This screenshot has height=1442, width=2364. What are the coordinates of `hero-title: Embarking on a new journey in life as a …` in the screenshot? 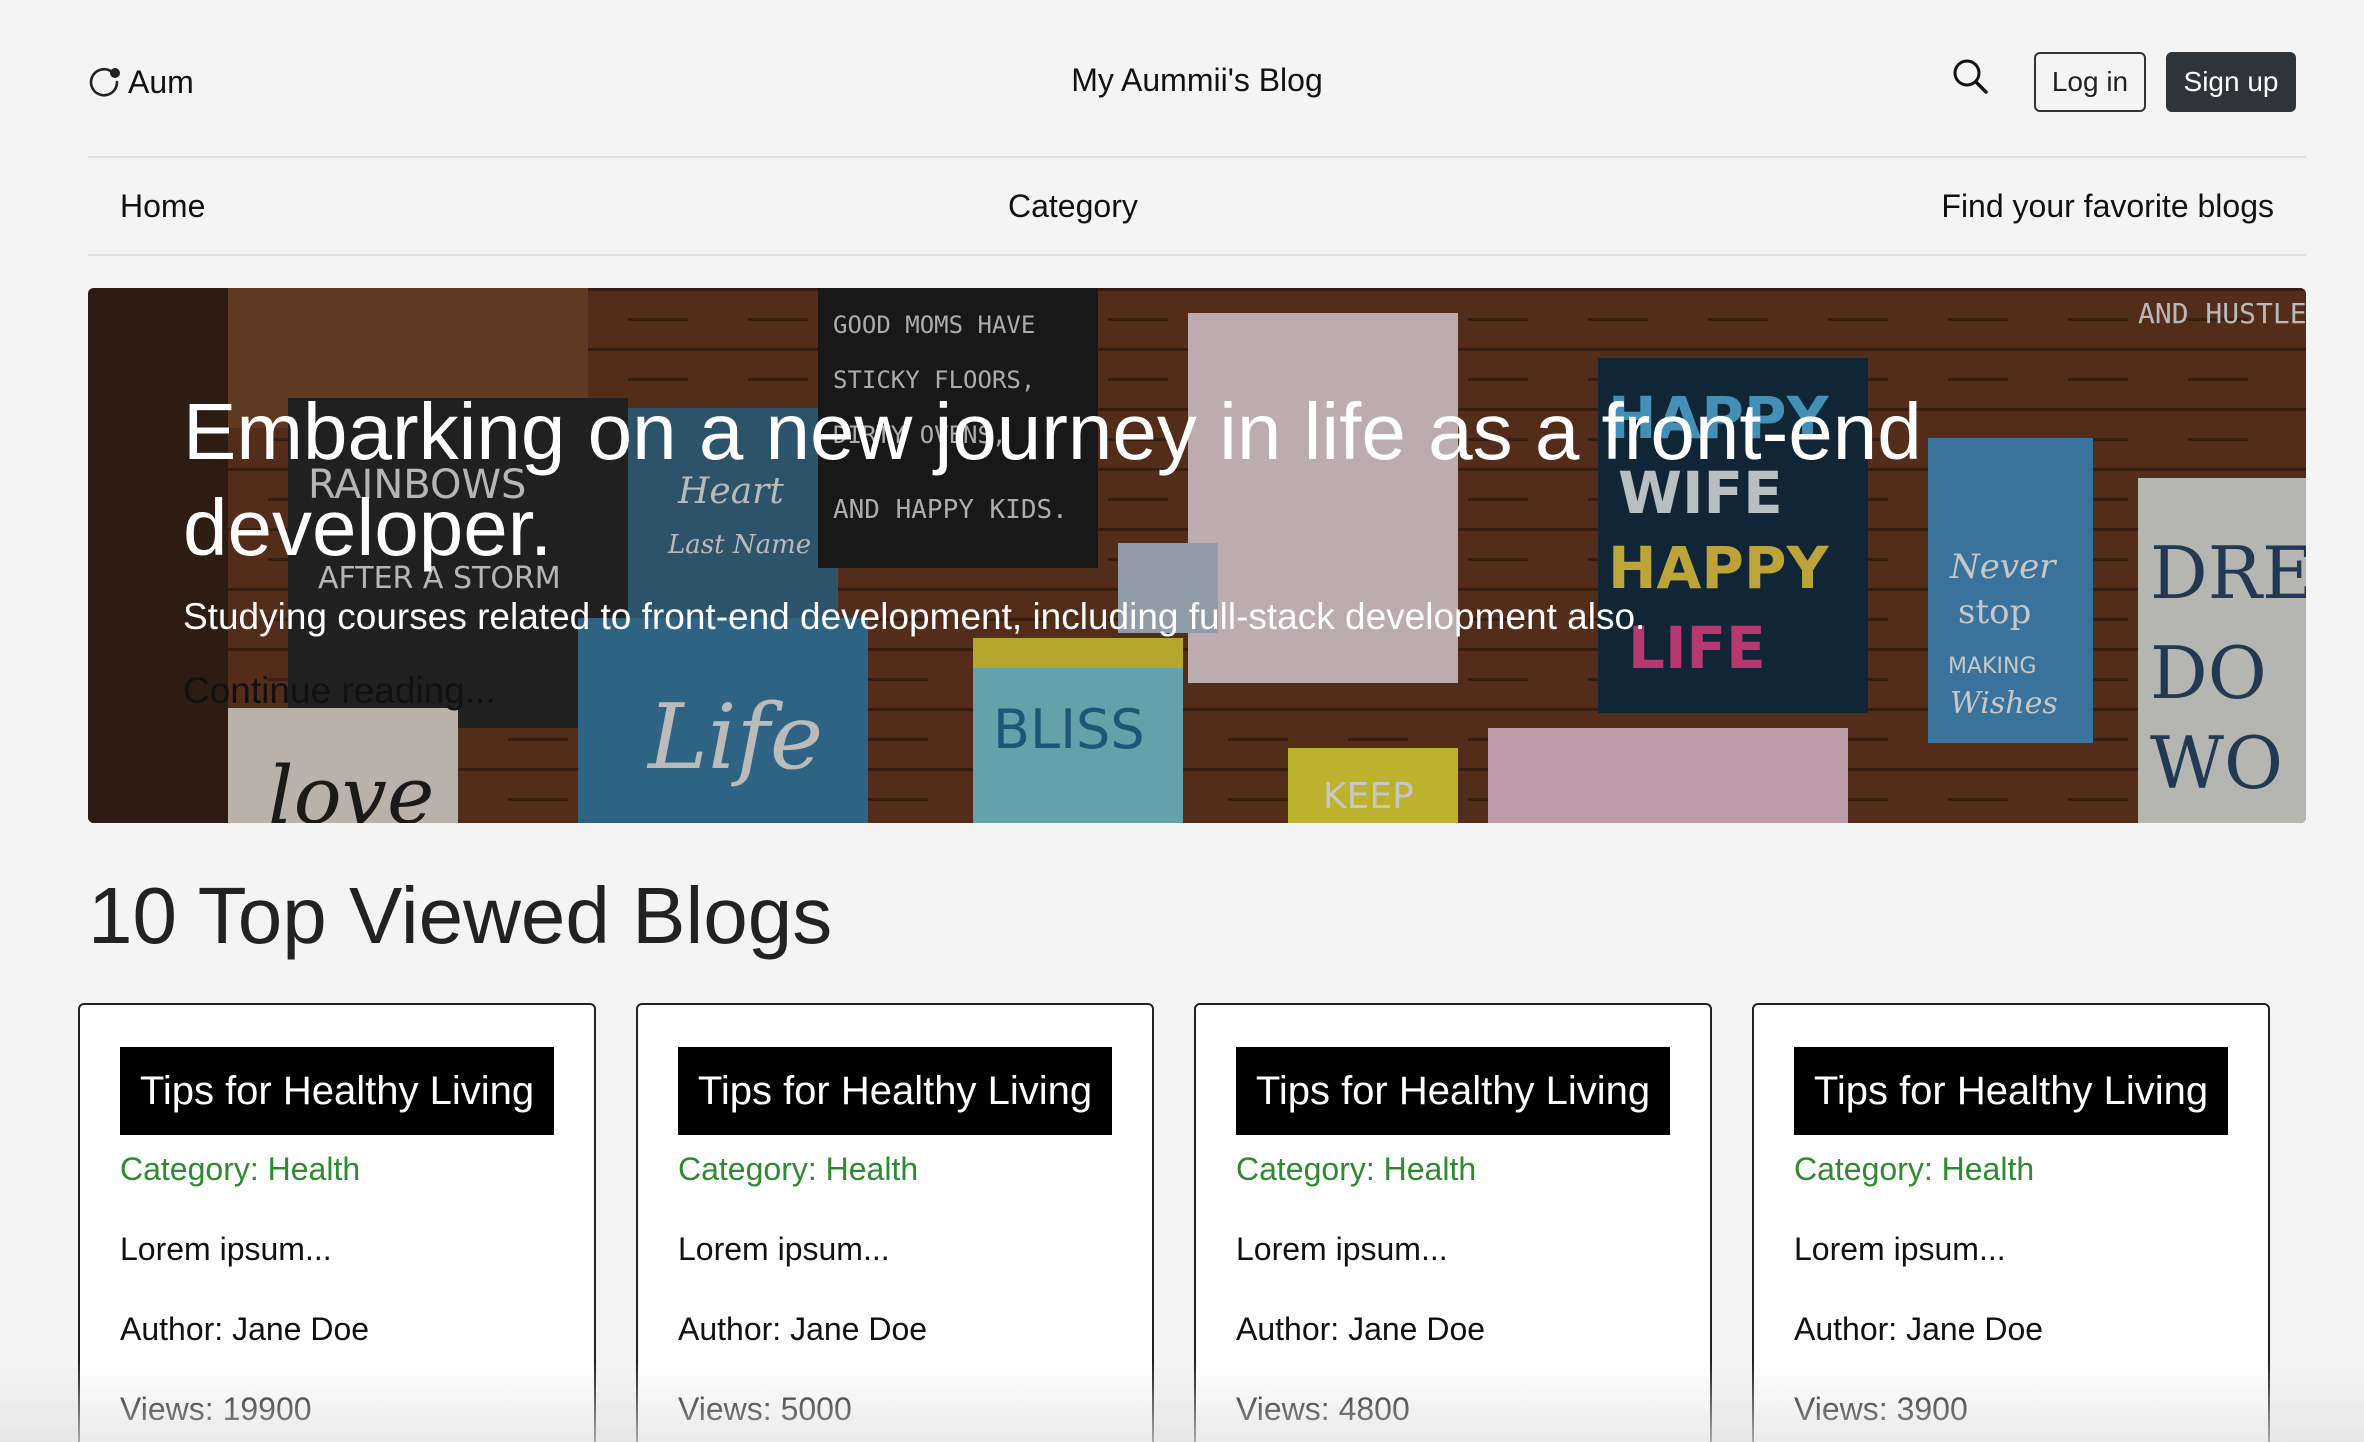 It's located at (1052, 479).